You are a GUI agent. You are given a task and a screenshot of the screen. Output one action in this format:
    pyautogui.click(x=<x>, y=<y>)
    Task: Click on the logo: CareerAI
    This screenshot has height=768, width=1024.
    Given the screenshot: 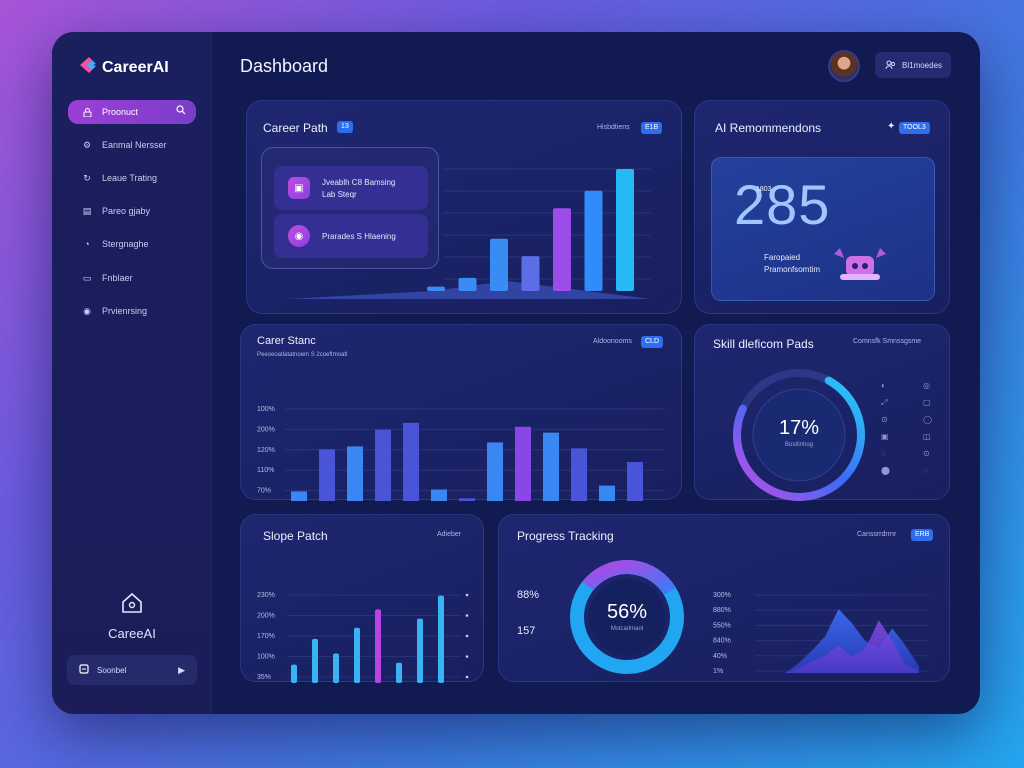 What is the action you would take?
    pyautogui.click(x=123, y=67)
    